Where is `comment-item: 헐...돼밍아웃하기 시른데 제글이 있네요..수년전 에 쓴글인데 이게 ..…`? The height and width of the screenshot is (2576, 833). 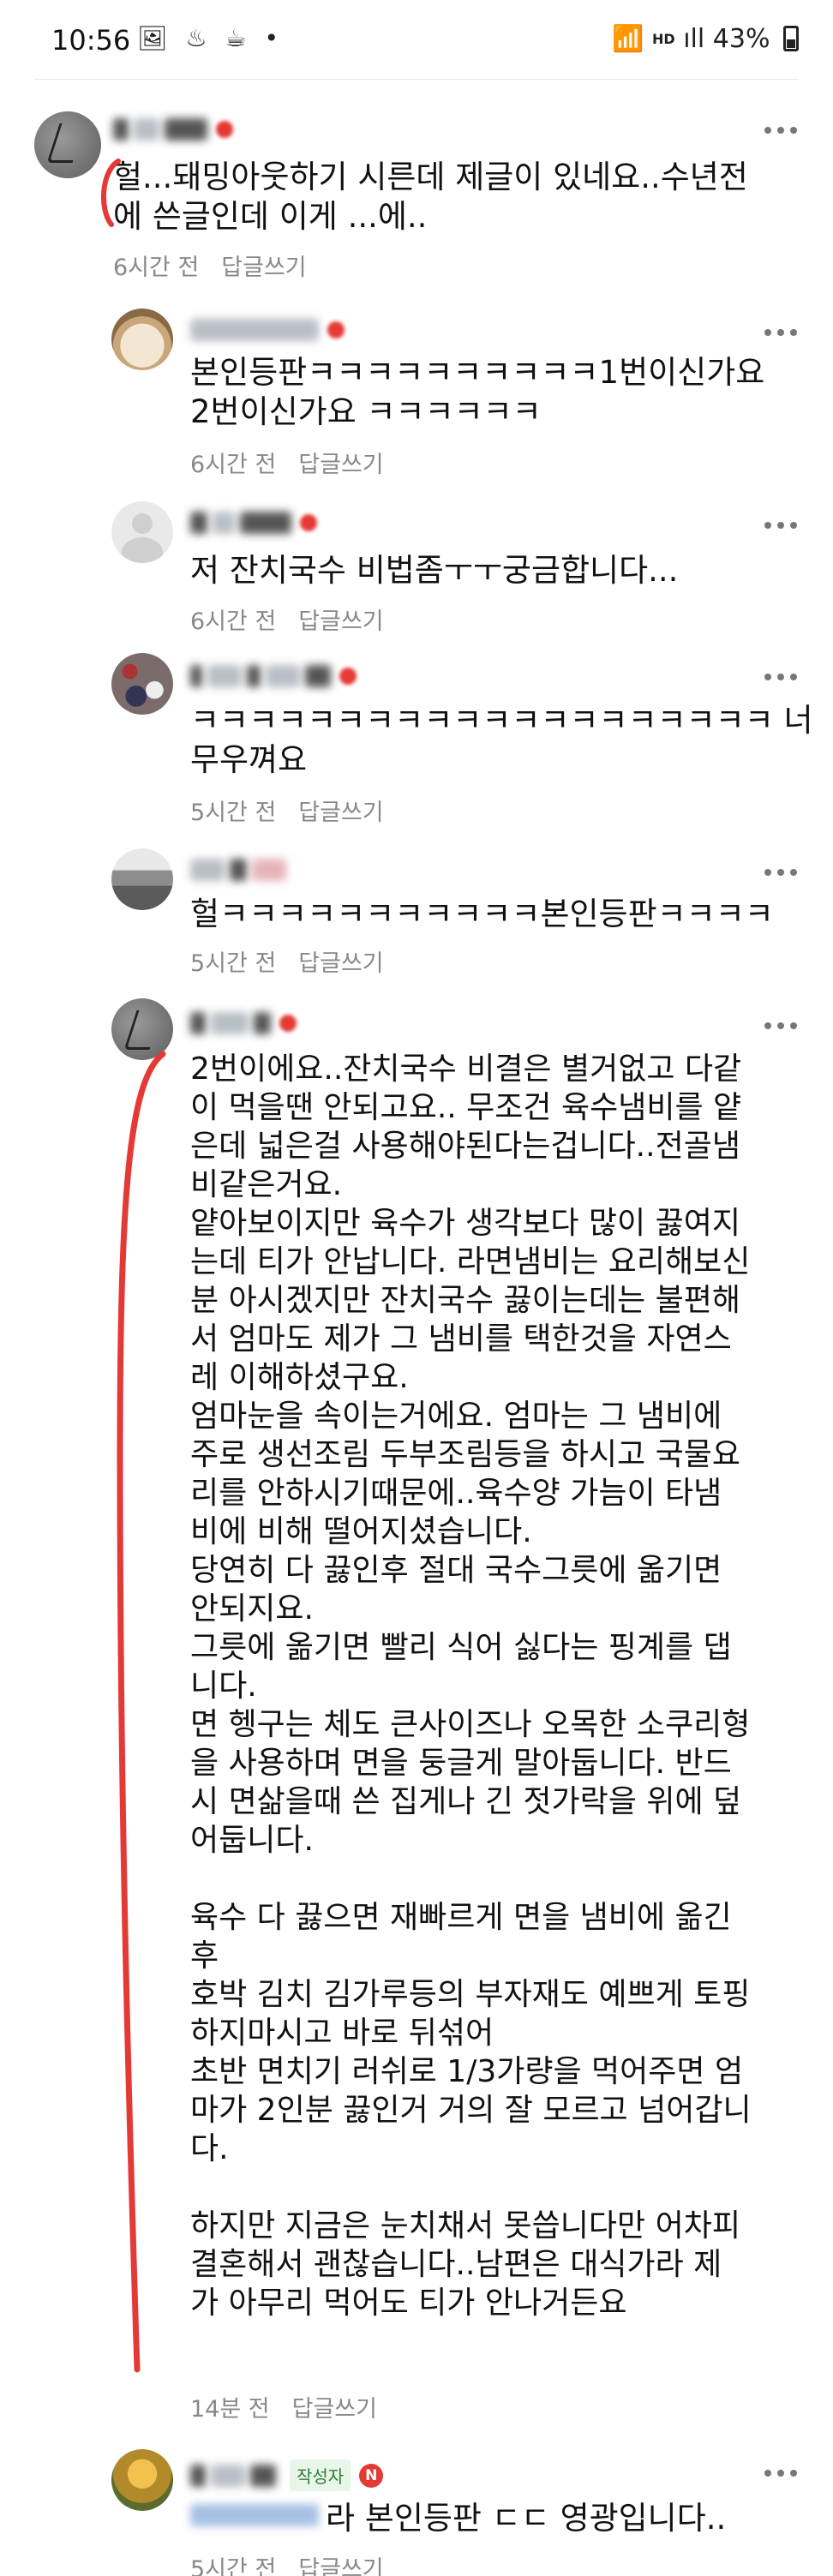 comment-item: 헐...돼밍아웃하기 시른데 제글이 있네요..수년전 에 쓴글인데 이게 ..… is located at coordinates (416, 199).